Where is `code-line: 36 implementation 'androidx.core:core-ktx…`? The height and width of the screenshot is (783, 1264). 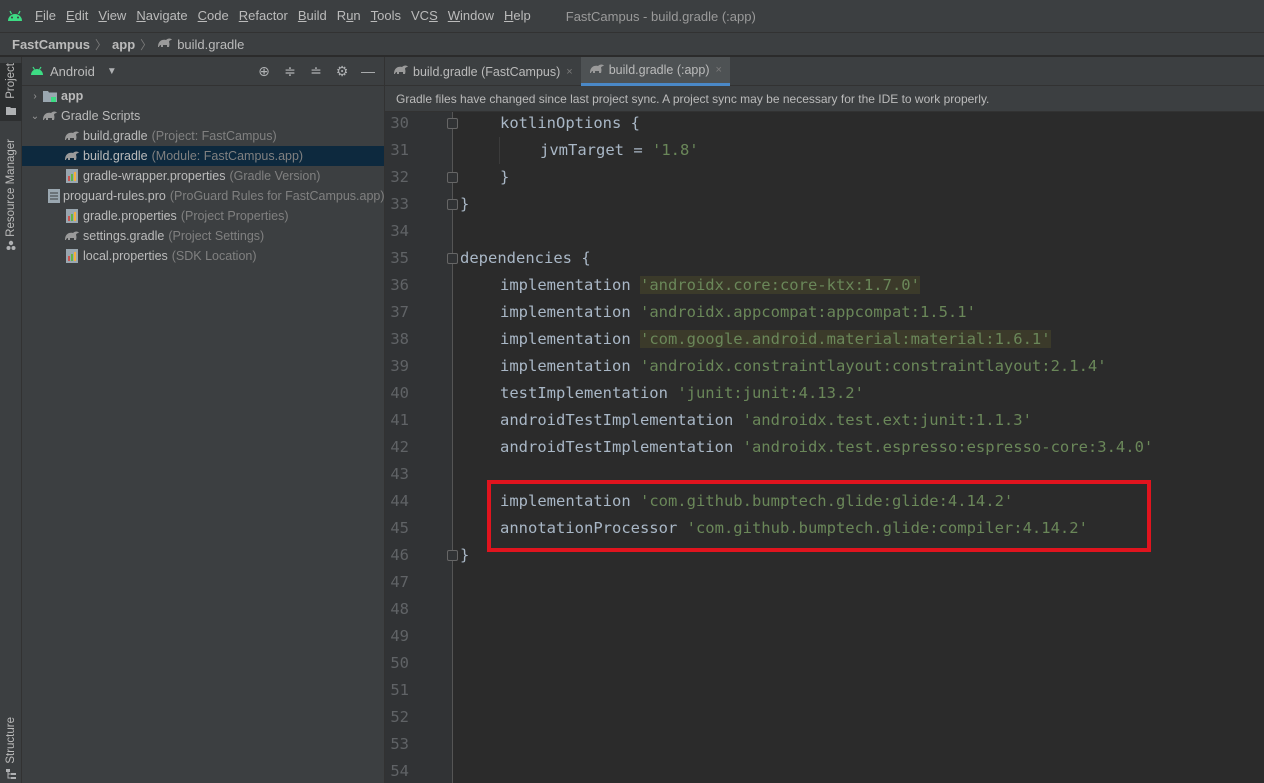 code-line: 36 implementation 'androidx.core:core-ktx… is located at coordinates (824, 285).